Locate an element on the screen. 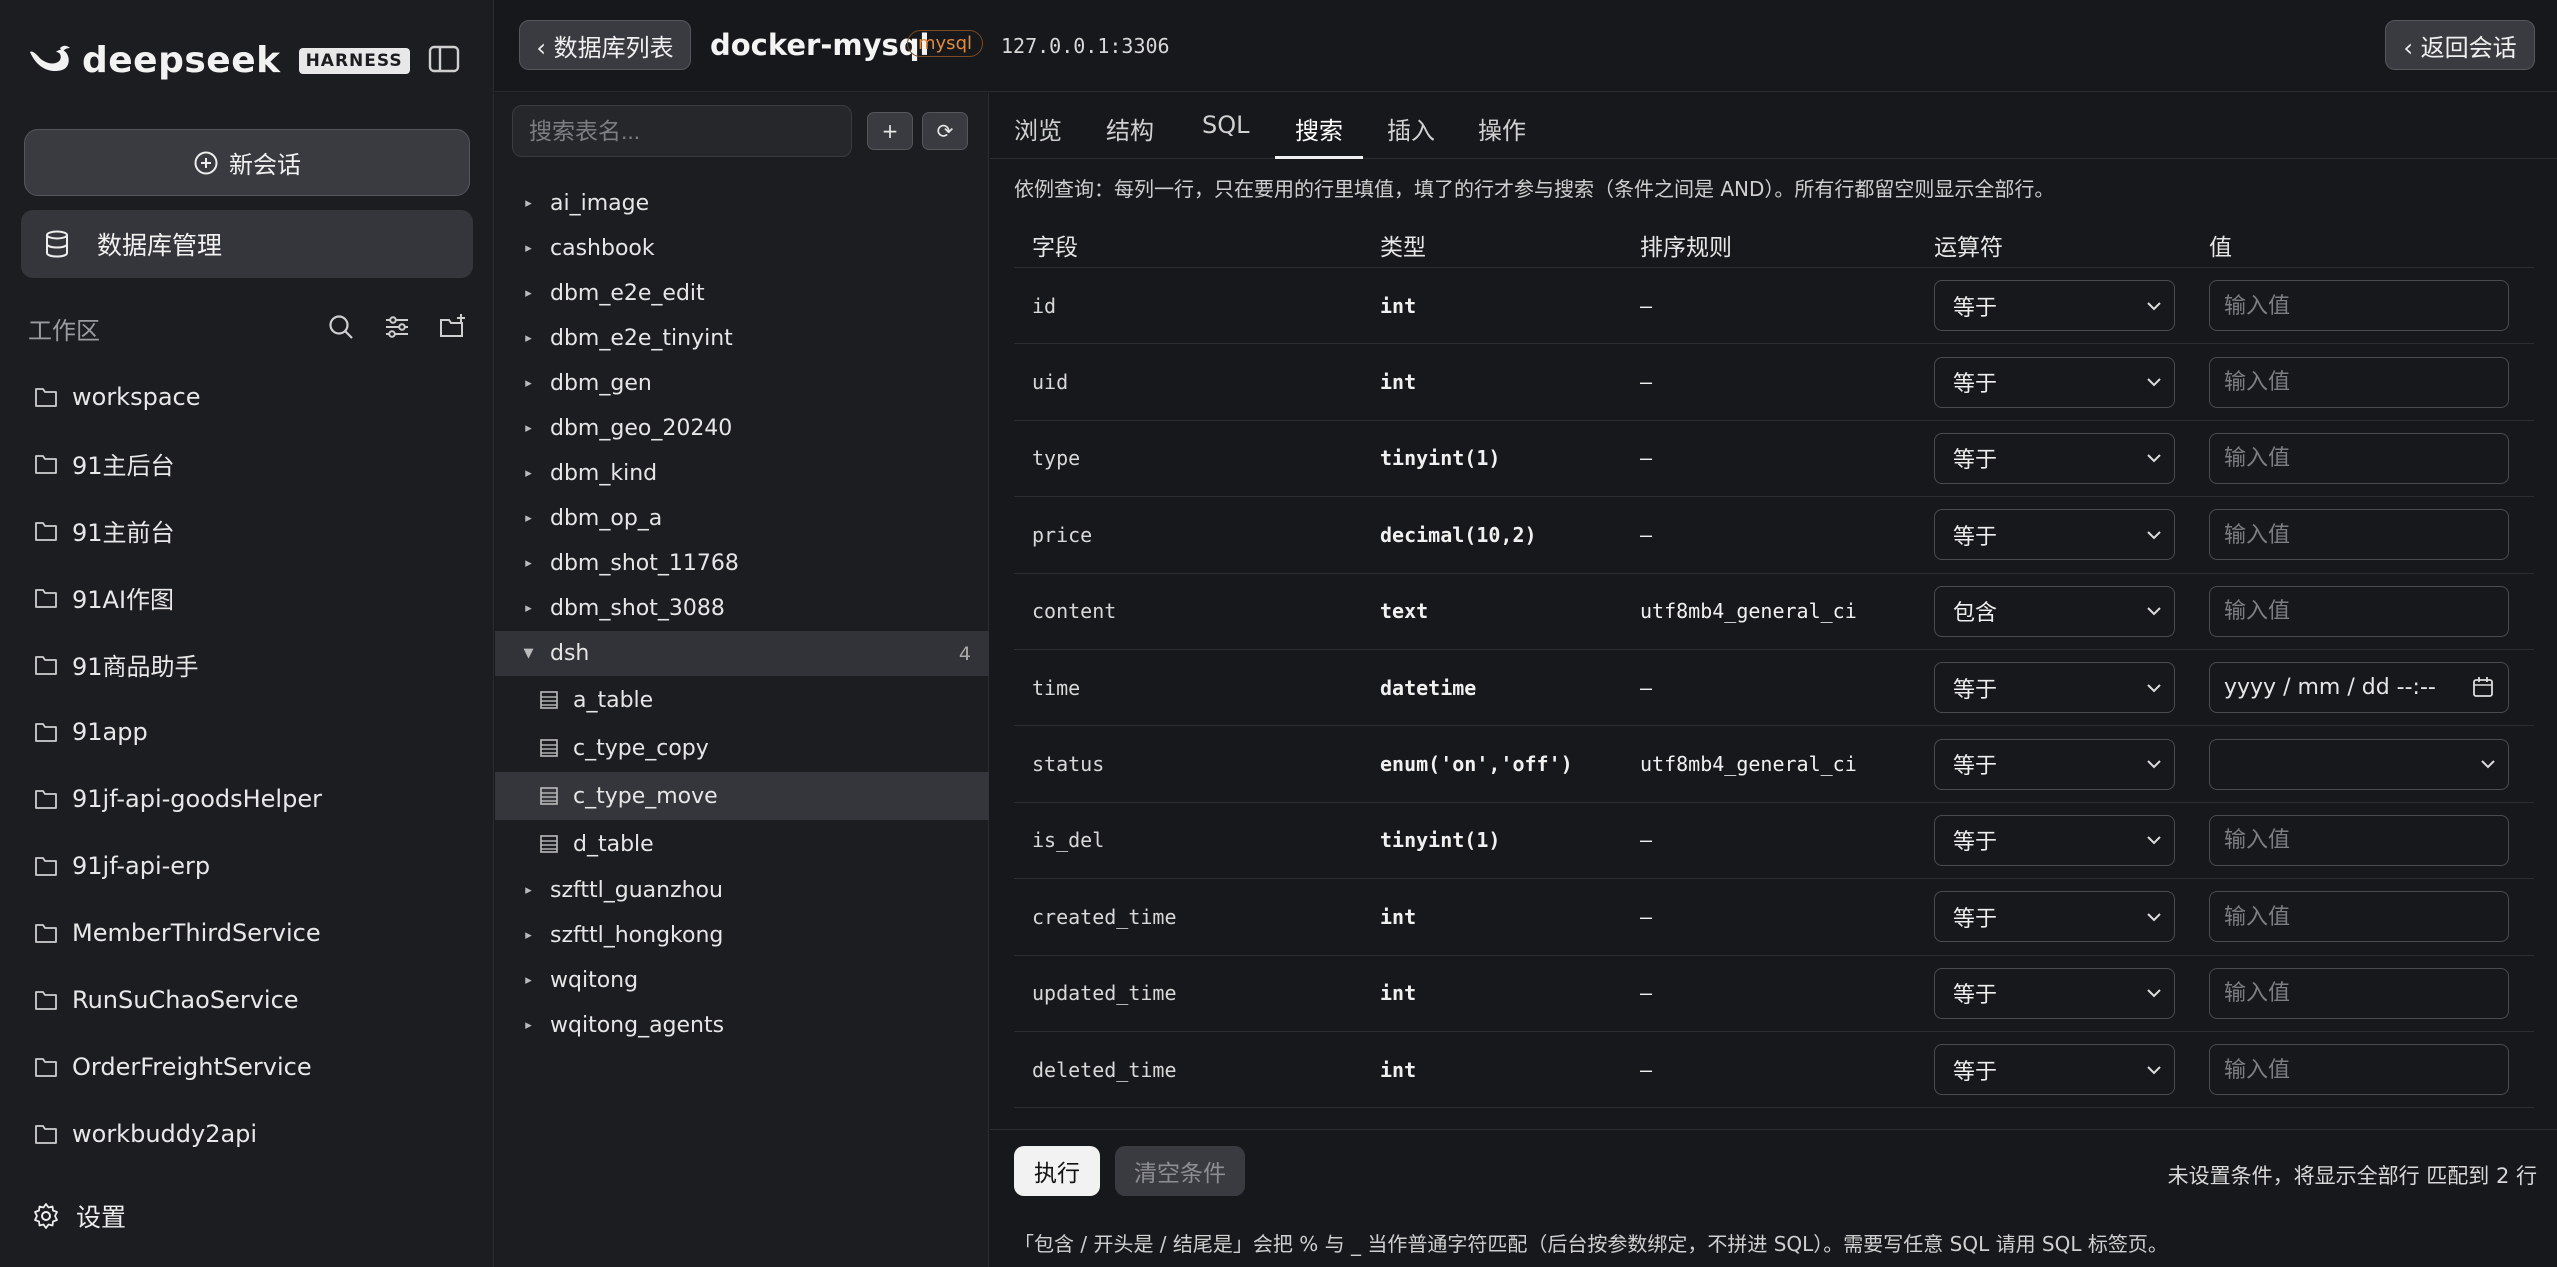 Image resolution: width=2557 pixels, height=1267 pixels. back-to-db-list-button: ‹ 数据库列表 is located at coordinates (605, 45).